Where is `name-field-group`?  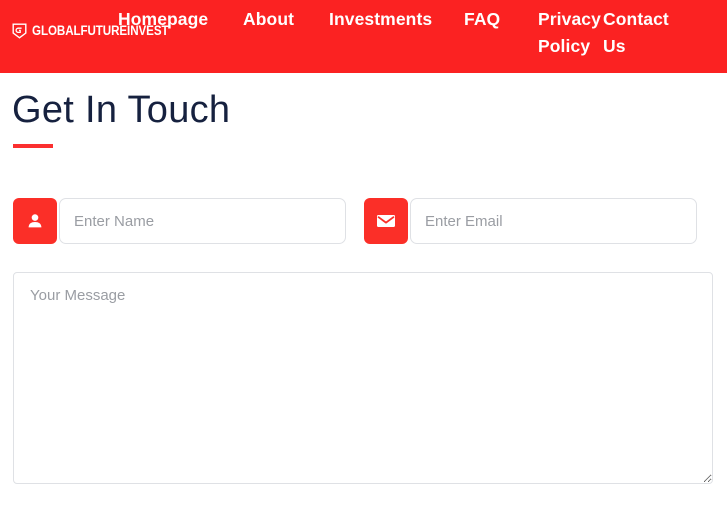
name-field-group is located at coordinates (179, 221).